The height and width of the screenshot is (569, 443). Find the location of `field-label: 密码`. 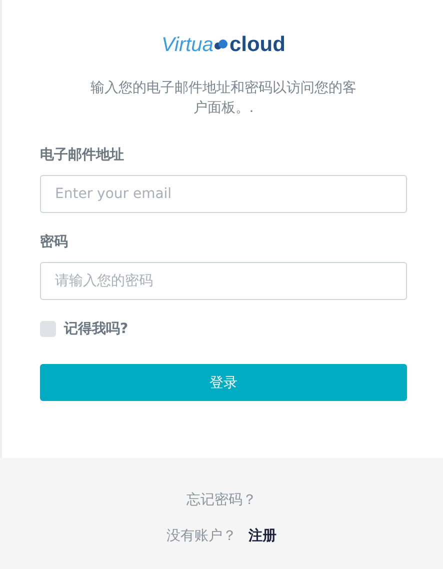

field-label: 密码 is located at coordinates (54, 242).